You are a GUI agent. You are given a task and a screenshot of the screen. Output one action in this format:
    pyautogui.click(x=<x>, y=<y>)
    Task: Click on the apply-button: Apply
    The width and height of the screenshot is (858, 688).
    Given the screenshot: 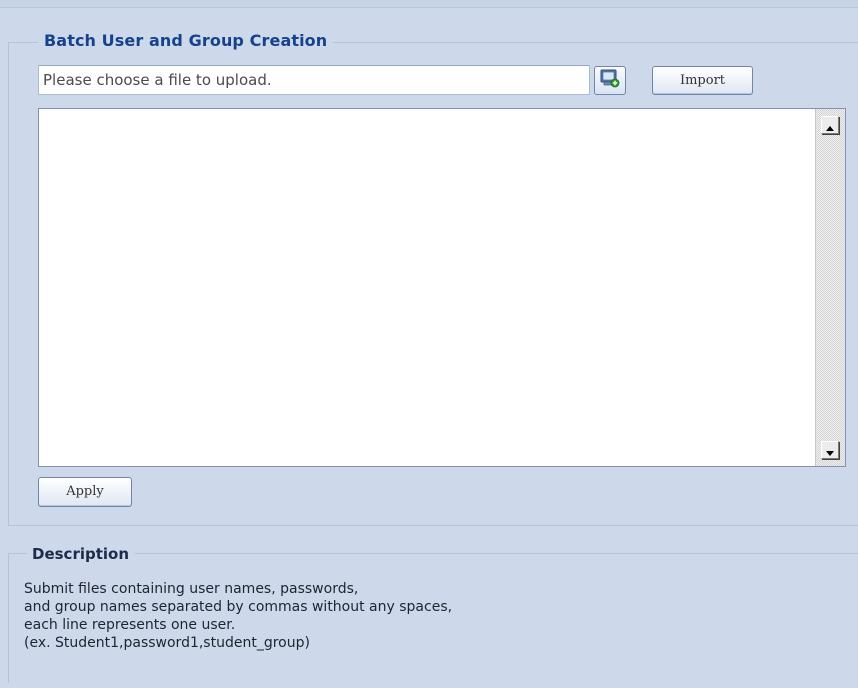 What is the action you would take?
    pyautogui.click(x=85, y=492)
    